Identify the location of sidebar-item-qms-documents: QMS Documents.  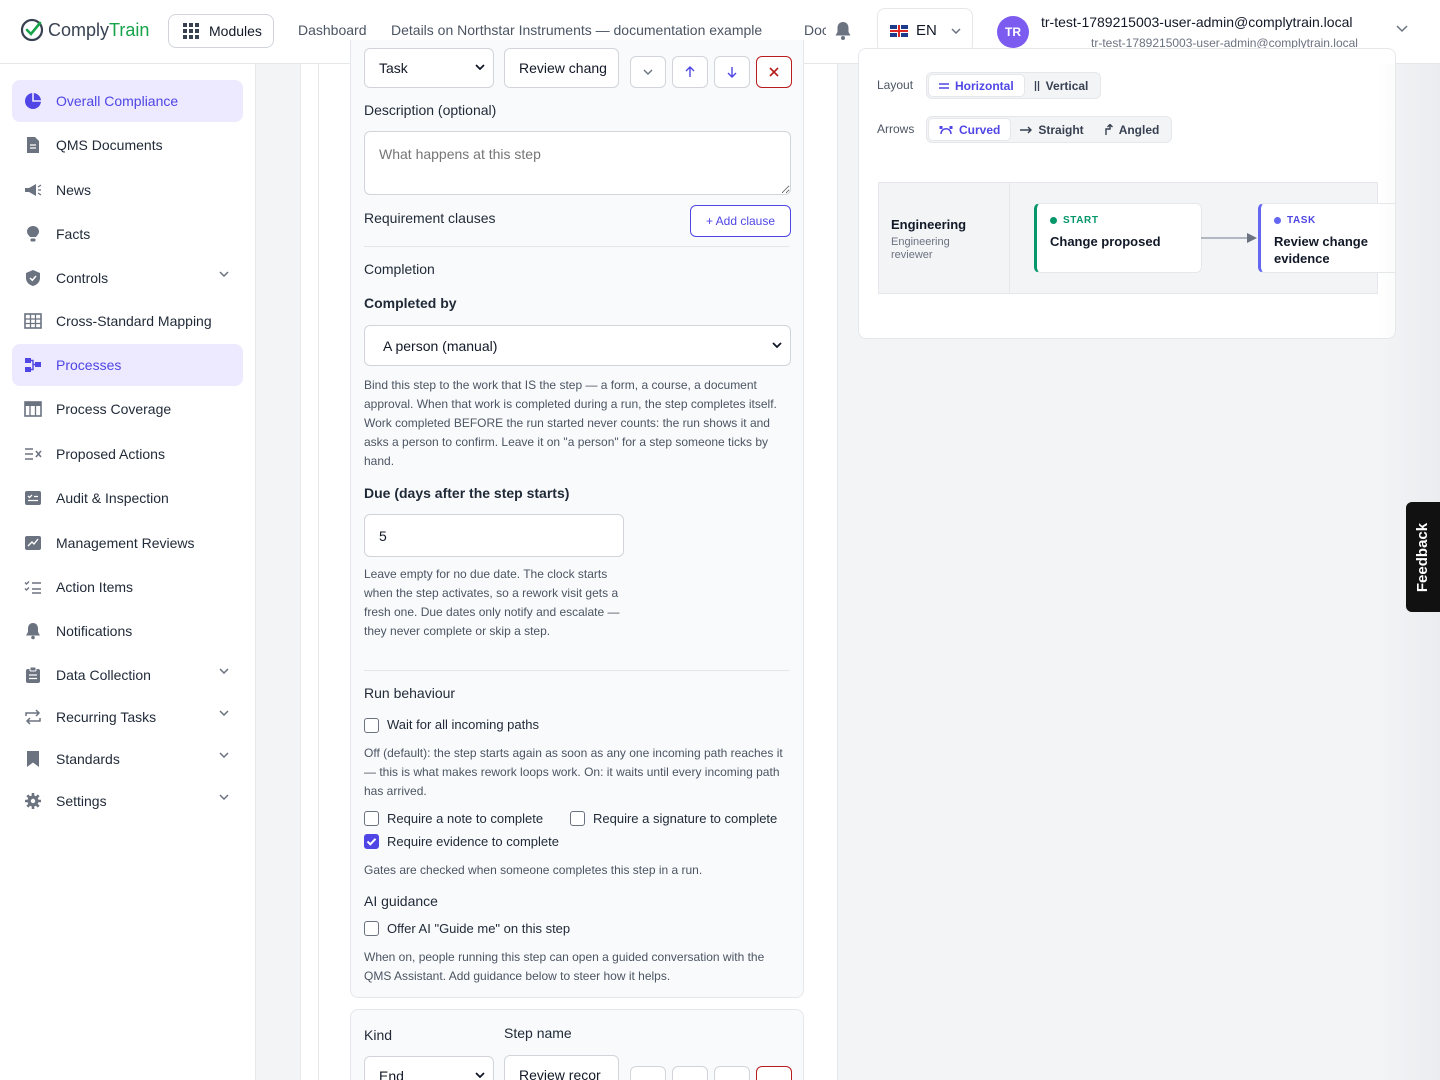
(127, 145).